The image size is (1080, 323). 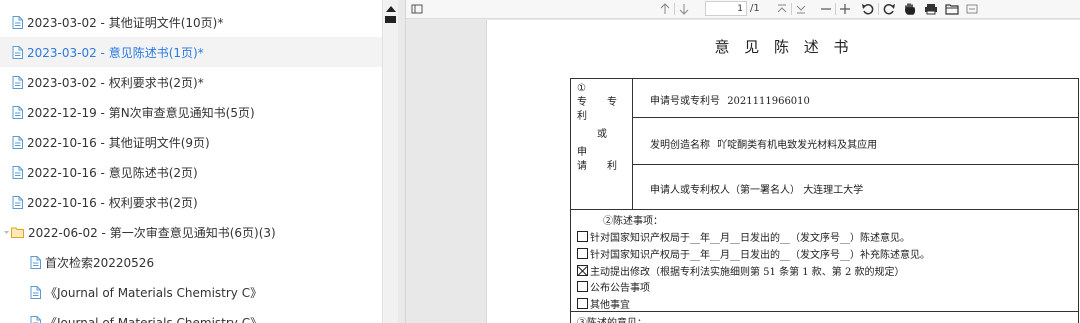 What do you see at coordinates (755, 8) in the screenshot?
I see `page-total: /1` at bounding box center [755, 8].